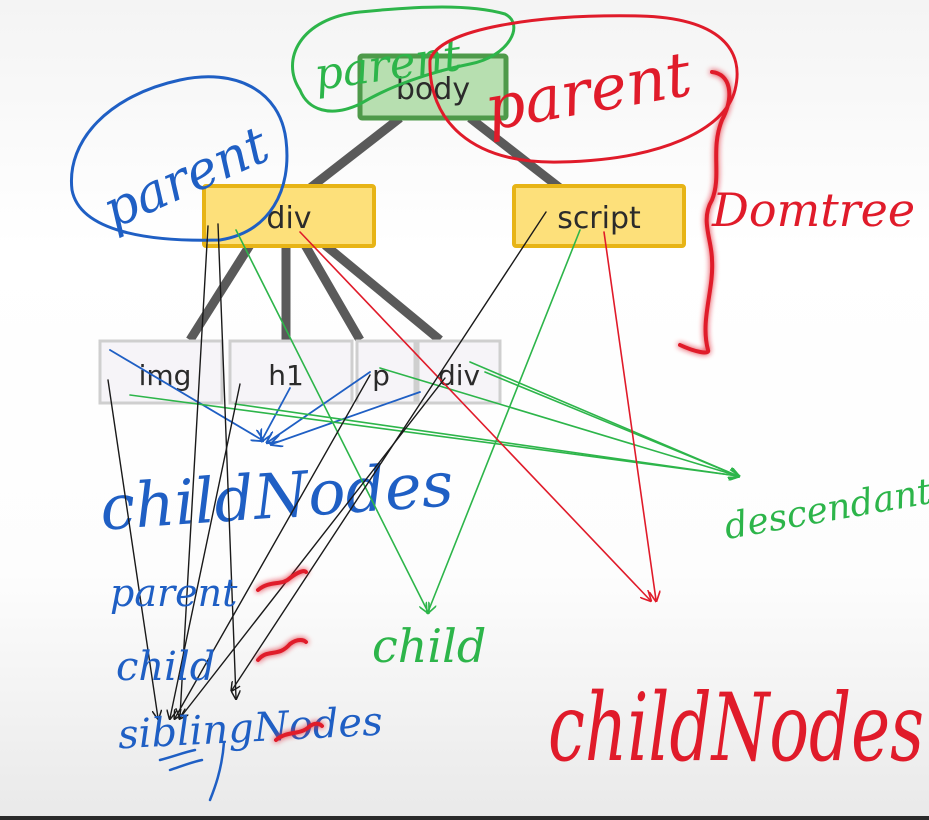  I want to click on node-script: script, so click(599, 216).